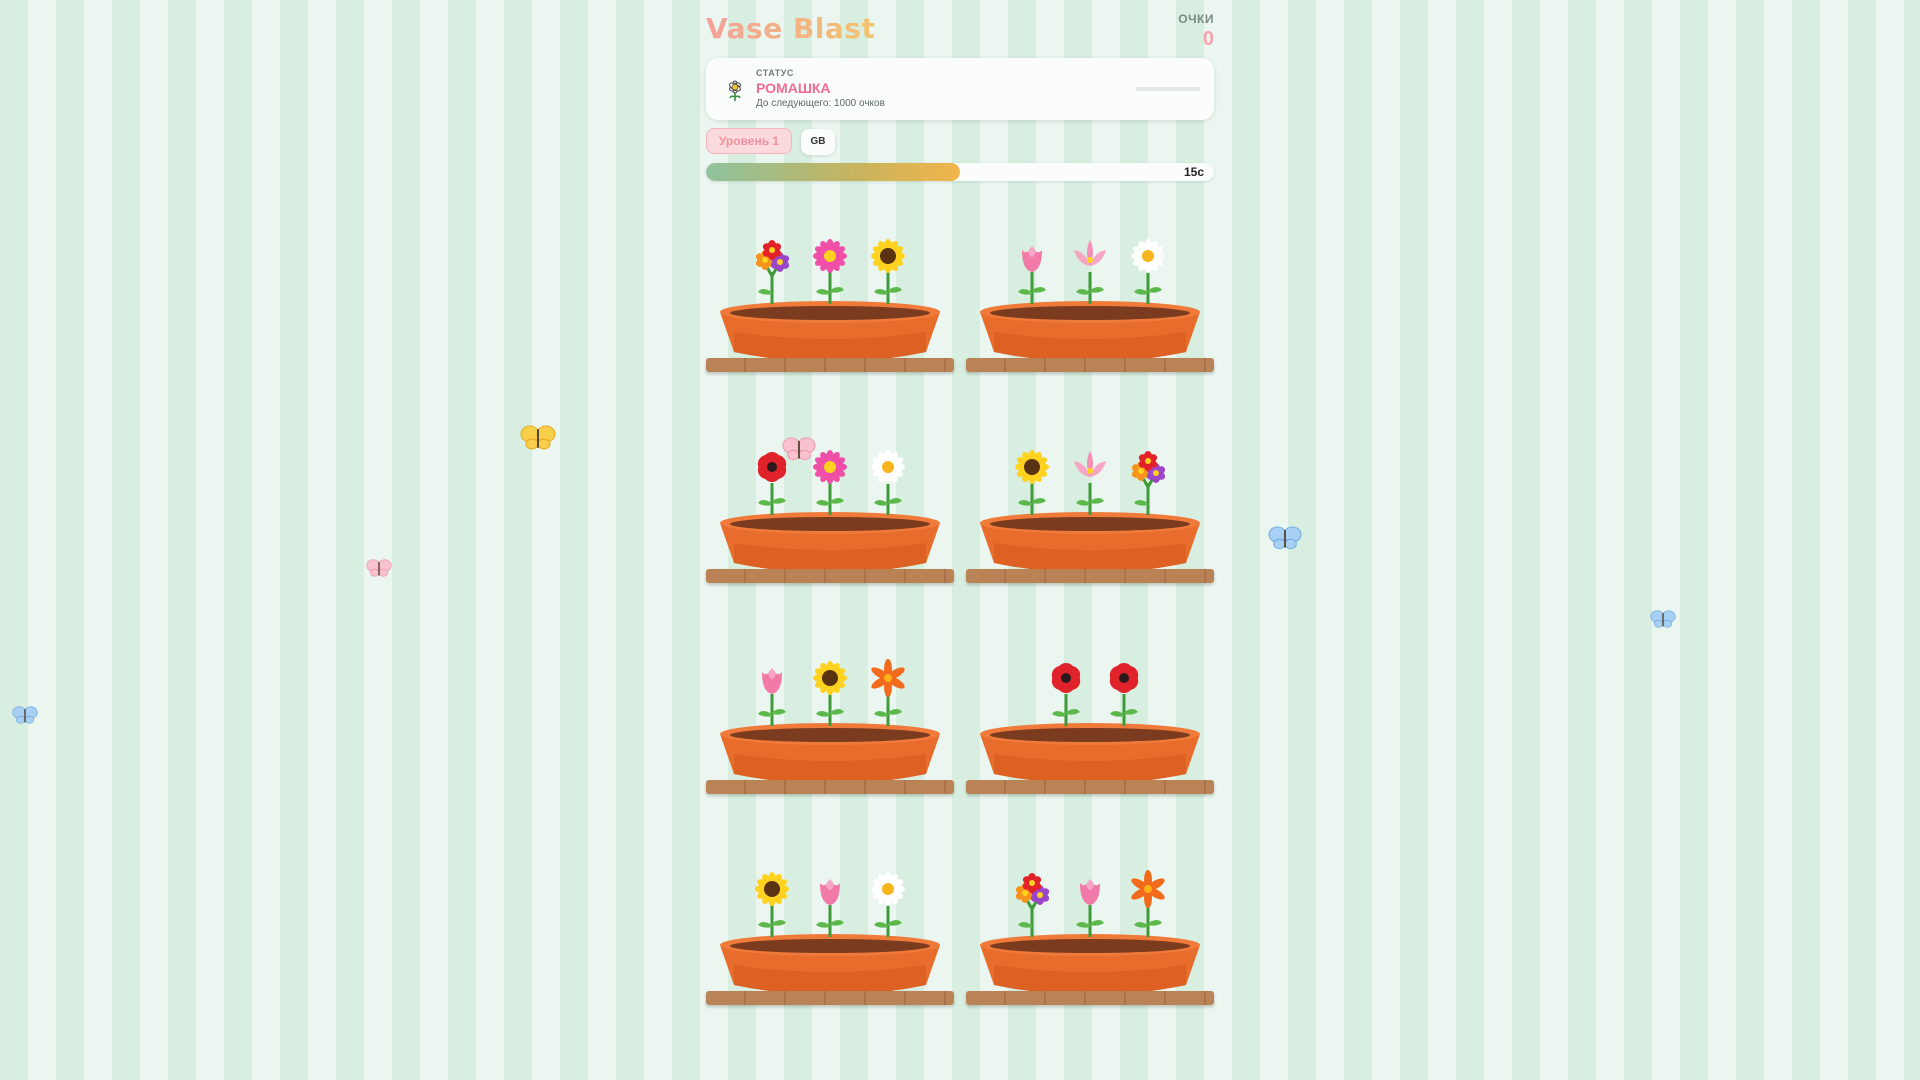  Describe the element at coordinates (1193, 172) in the screenshot. I see `timer-text: 15с` at that location.